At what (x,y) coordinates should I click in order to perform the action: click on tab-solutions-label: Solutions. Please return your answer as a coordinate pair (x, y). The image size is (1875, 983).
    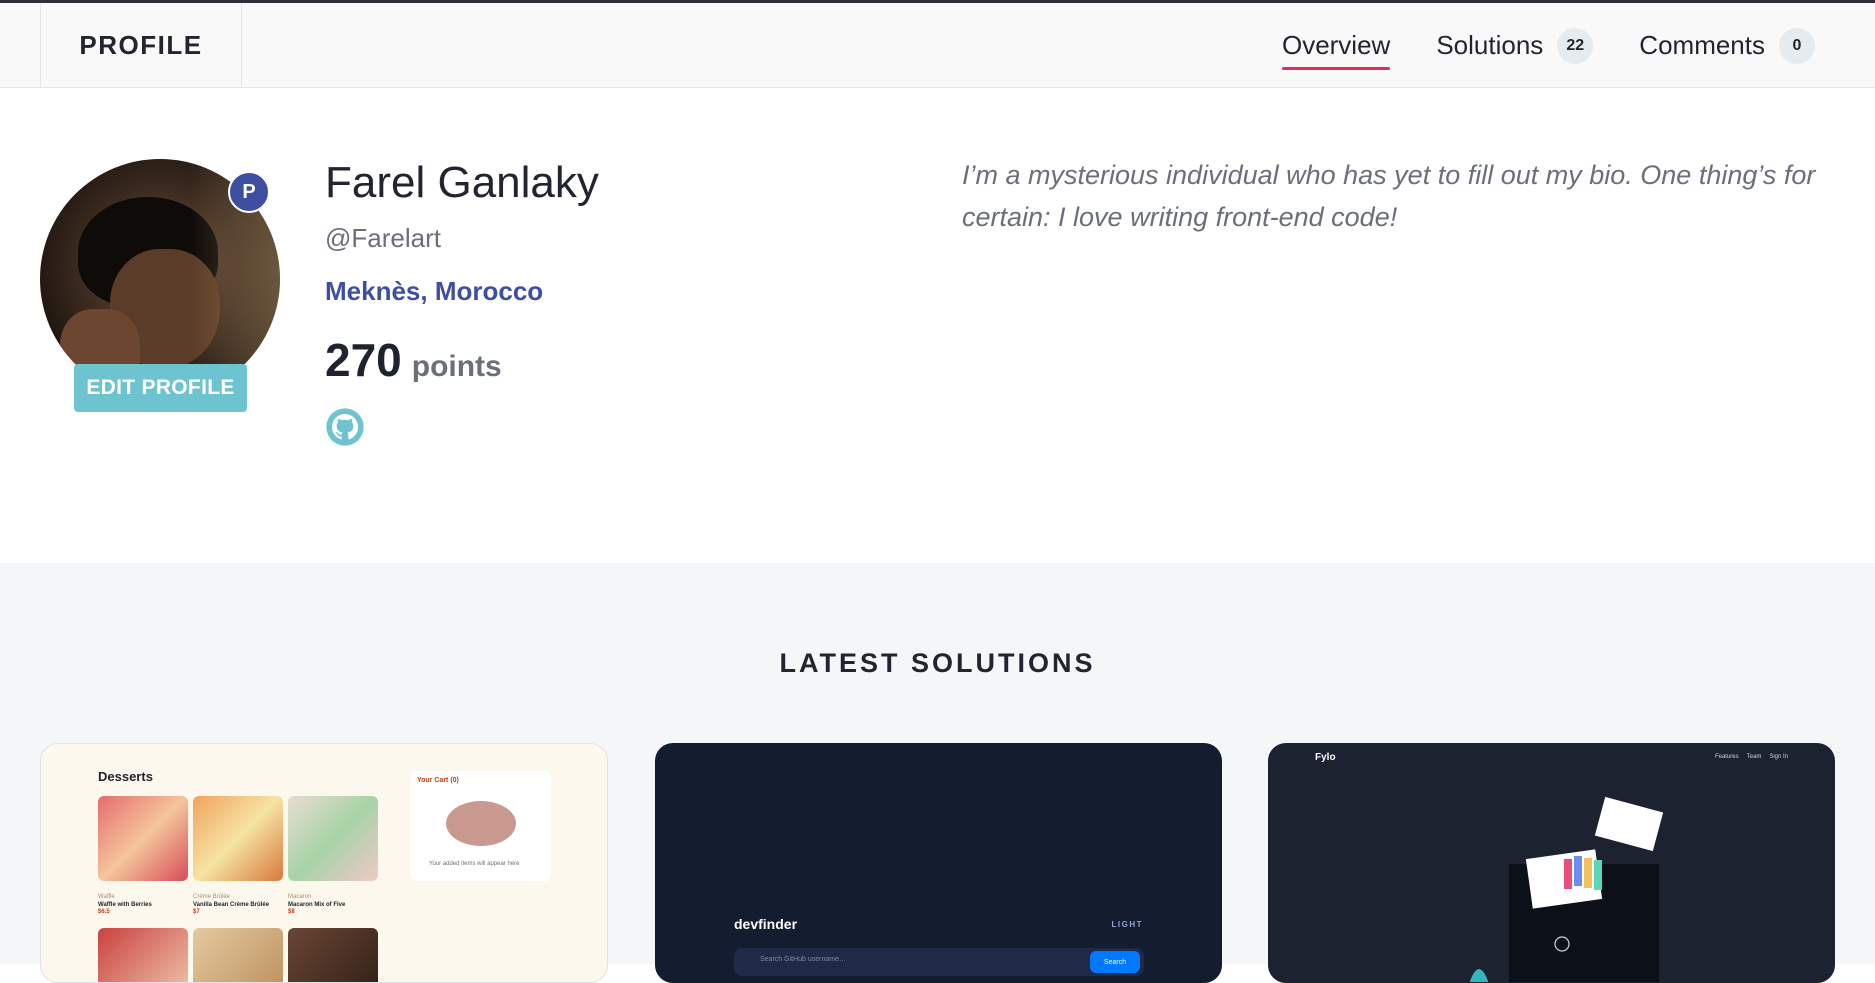
    Looking at the image, I should click on (1490, 45).